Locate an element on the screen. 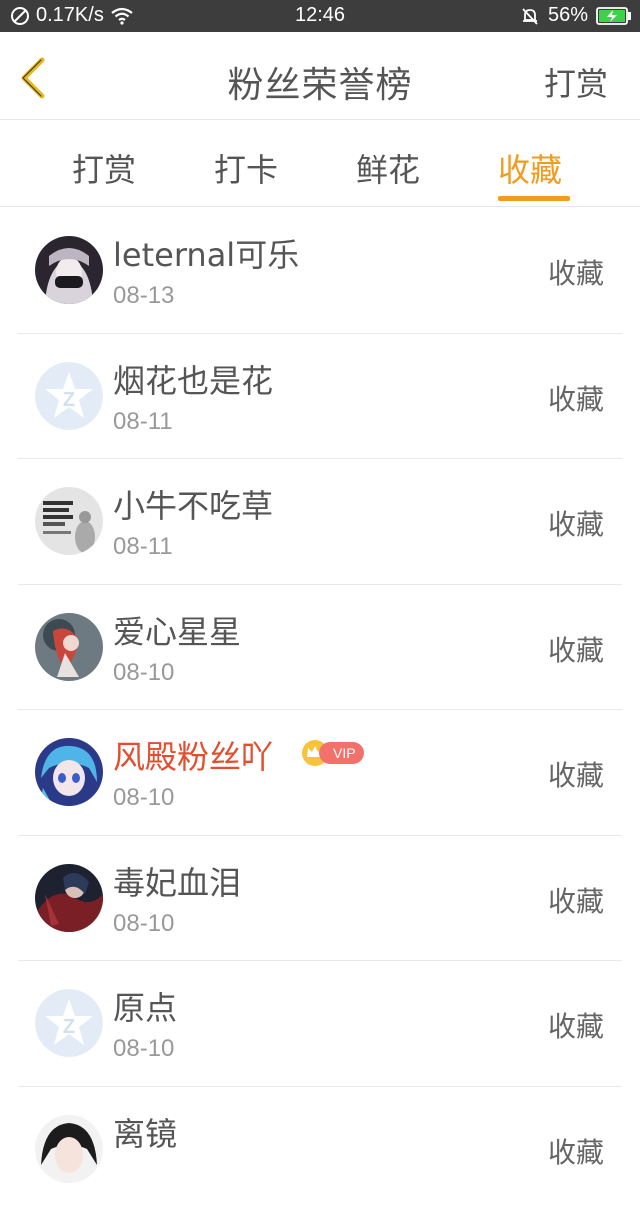 Image resolution: width=640 pixels, height=1212 pixels. list-item: 小牛不吃草 08-11 收藏 is located at coordinates (320, 522).